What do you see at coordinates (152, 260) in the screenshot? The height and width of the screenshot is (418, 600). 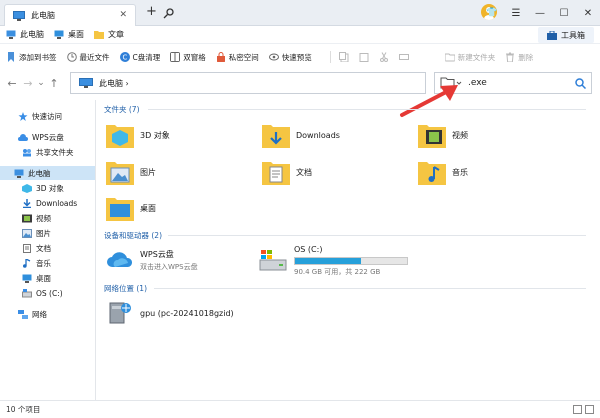 I see `device-wps-cloud: WPS云盘 双击进入WPS云盘` at bounding box center [152, 260].